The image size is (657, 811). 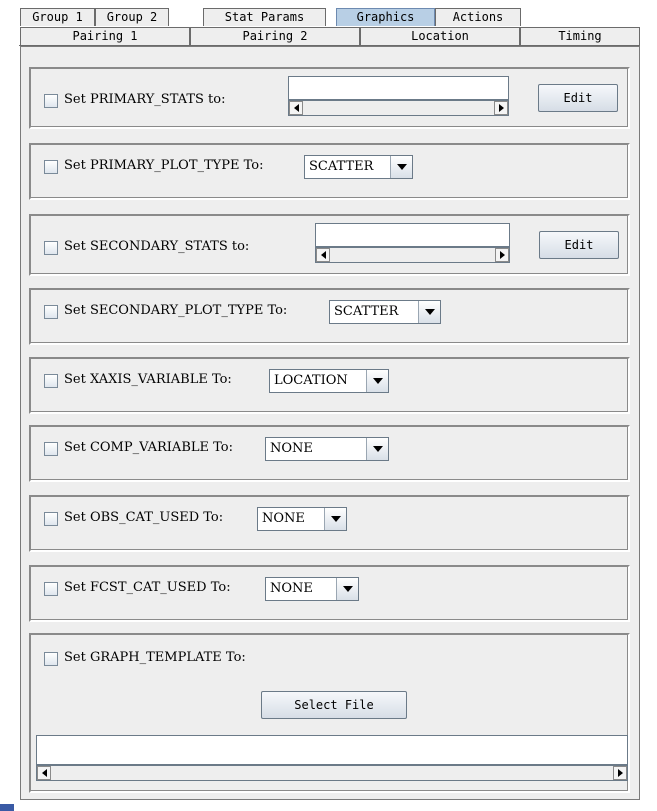 I want to click on tab-actions: Actions, so click(x=478, y=17).